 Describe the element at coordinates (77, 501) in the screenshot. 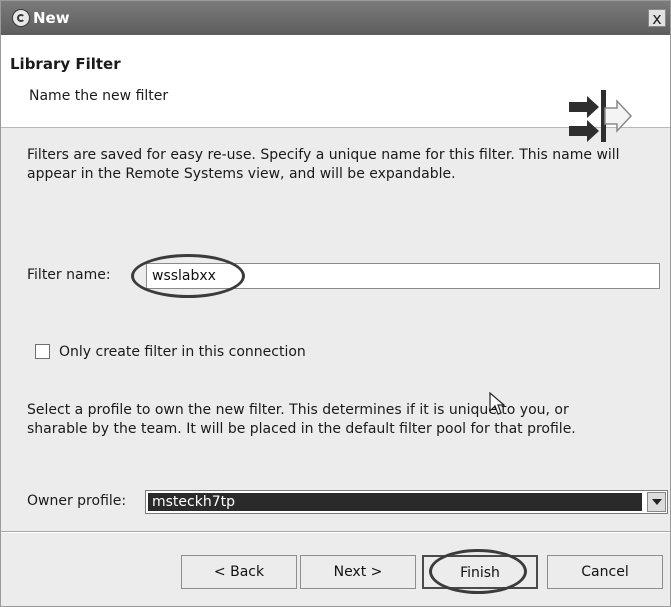

I see `owner-profile-label: Owner profile:` at that location.